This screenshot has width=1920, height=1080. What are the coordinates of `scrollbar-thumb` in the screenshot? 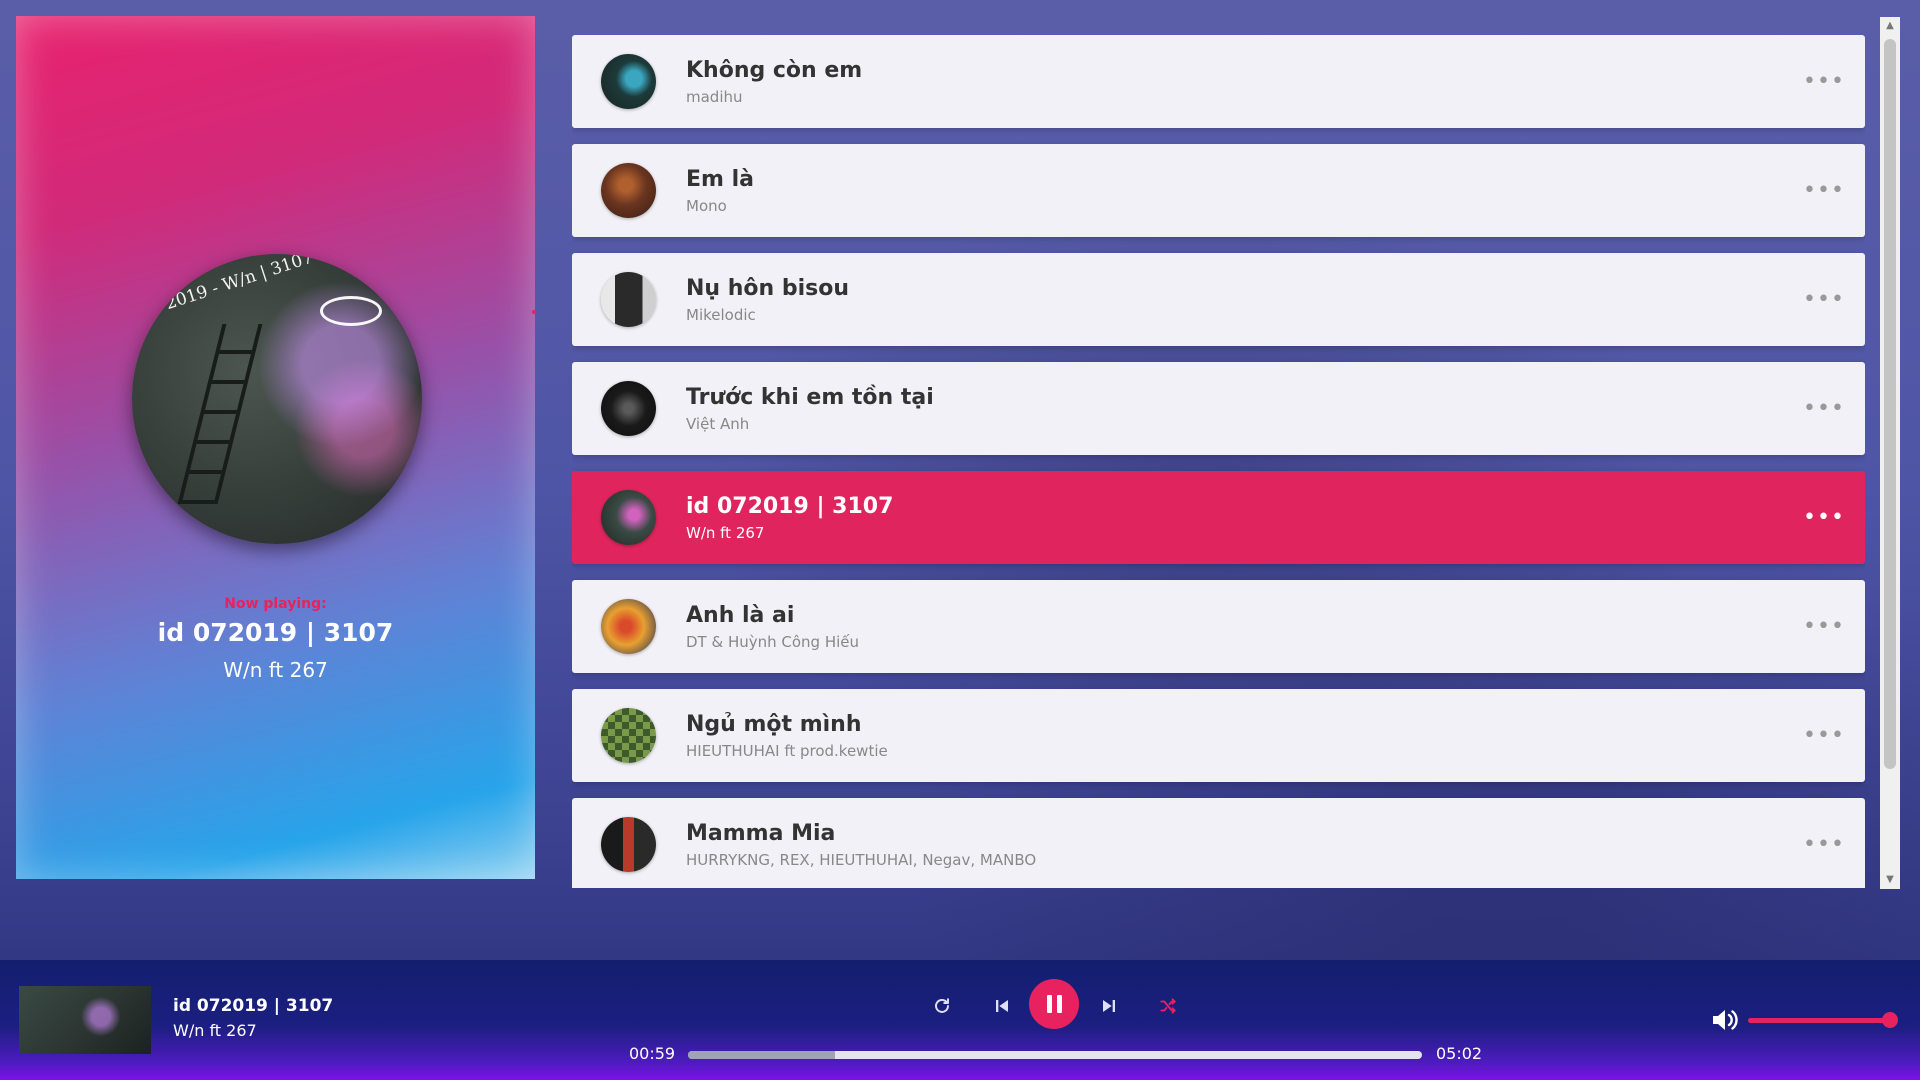 It's located at (1890, 404).